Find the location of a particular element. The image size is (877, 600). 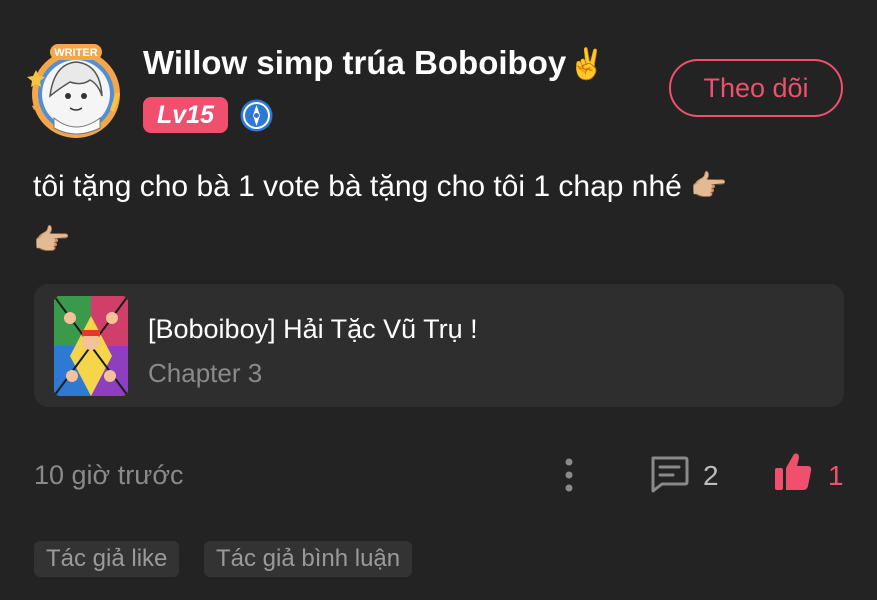

thumbs-up-icon is located at coordinates (793, 472).